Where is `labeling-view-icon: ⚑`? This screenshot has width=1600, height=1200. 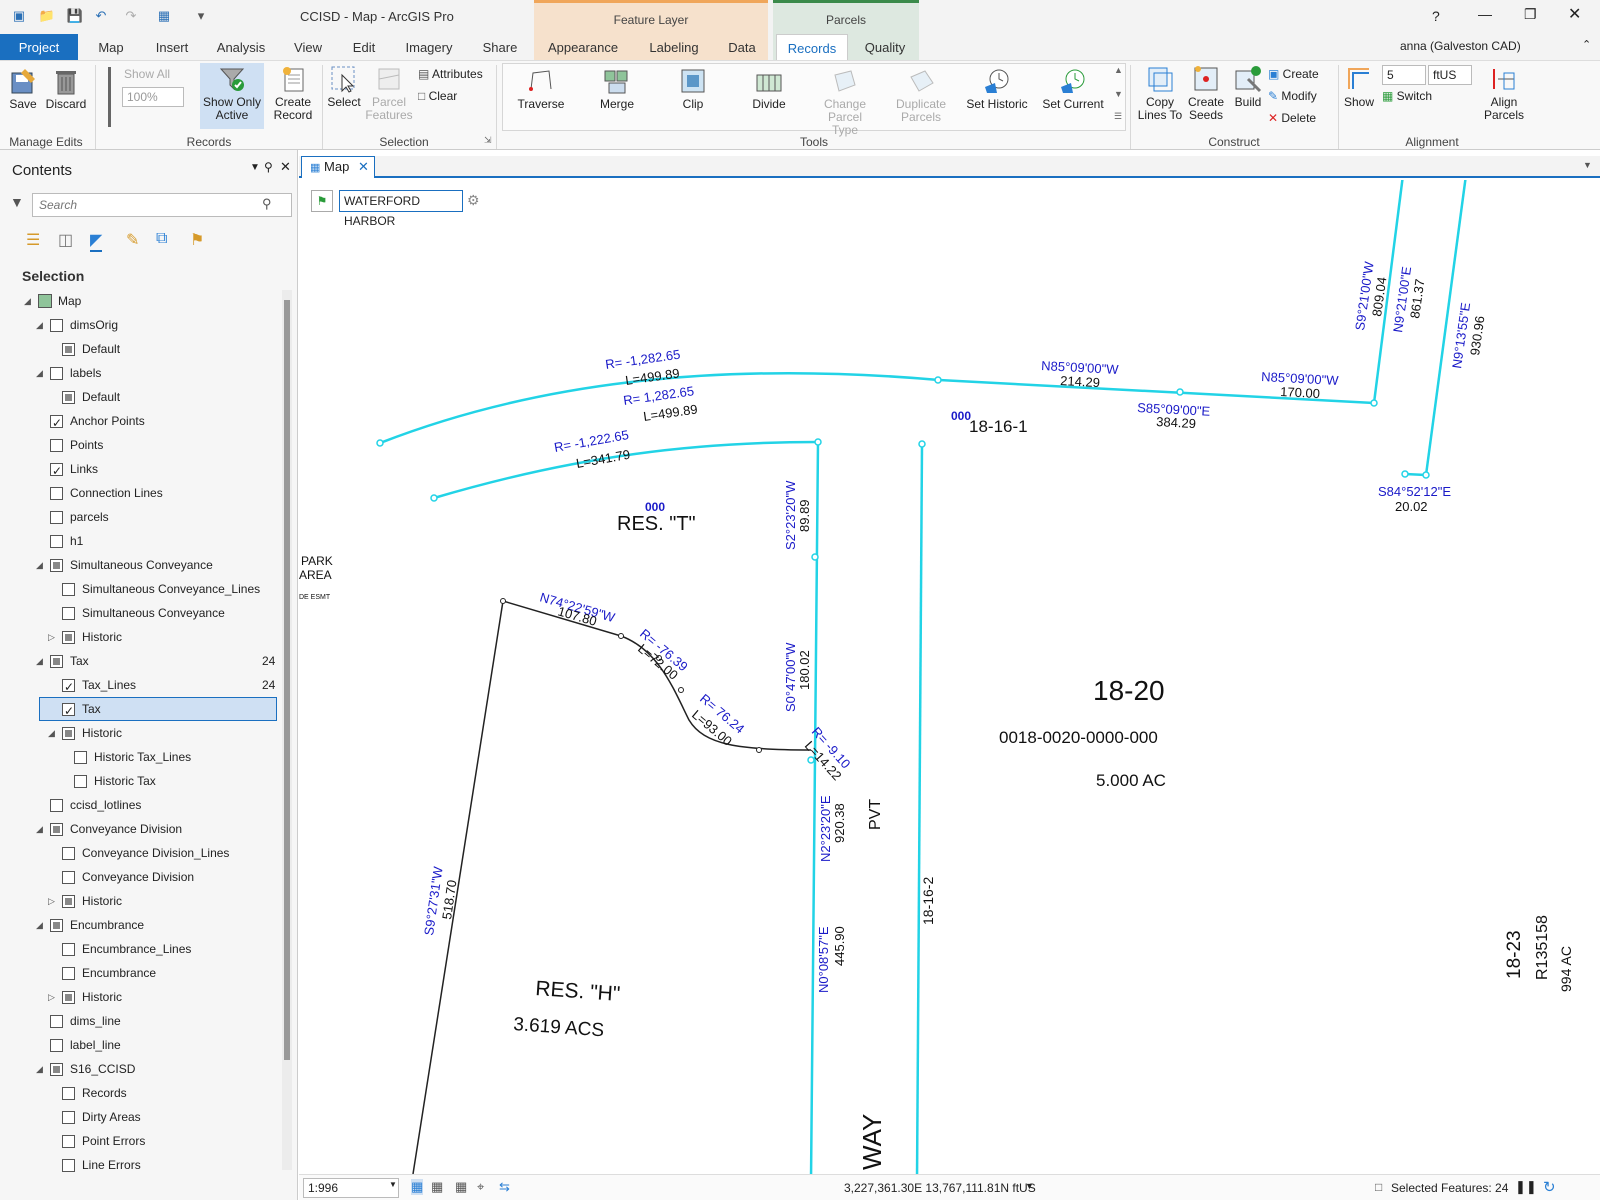
labeling-view-icon: ⚑ is located at coordinates (197, 240).